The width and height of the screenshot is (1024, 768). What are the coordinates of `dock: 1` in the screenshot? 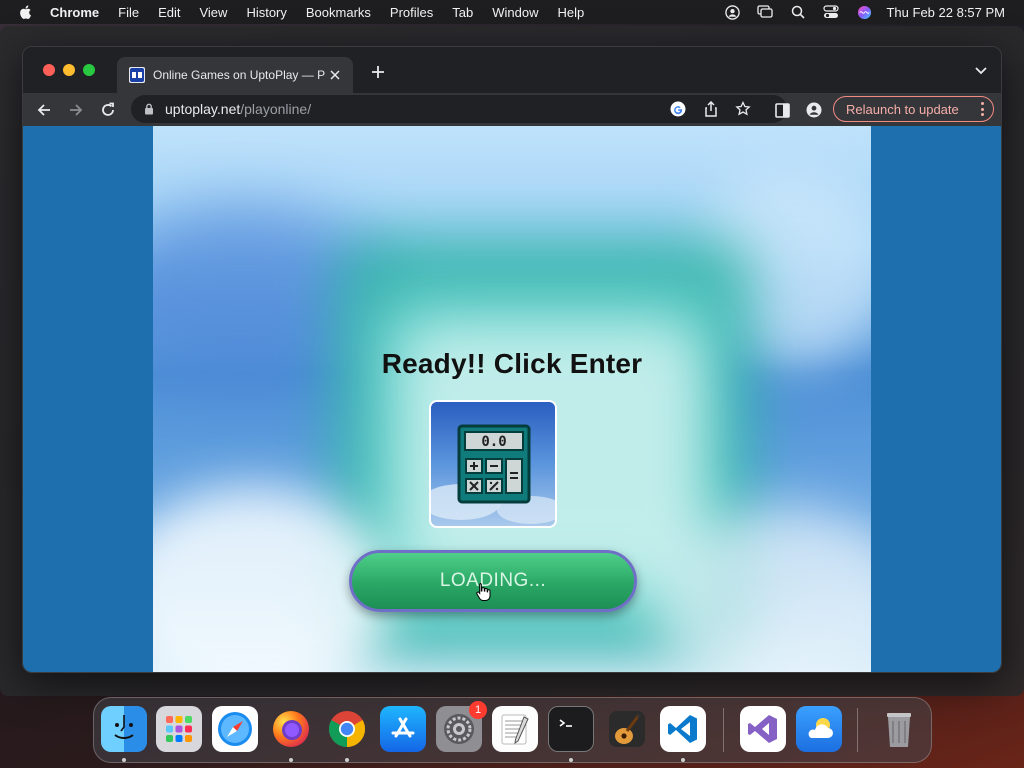 It's located at (512, 730).